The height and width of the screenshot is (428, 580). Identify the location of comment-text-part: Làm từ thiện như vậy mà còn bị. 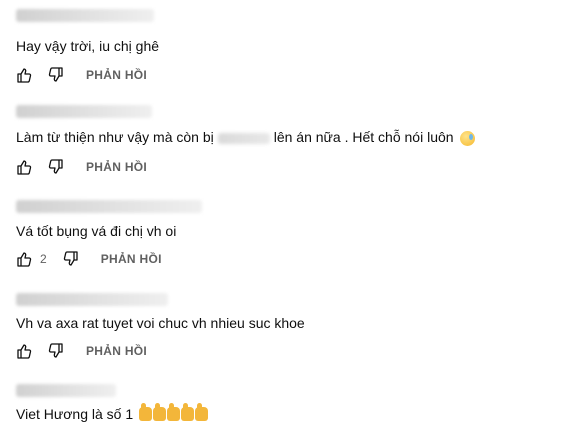
(115, 137).